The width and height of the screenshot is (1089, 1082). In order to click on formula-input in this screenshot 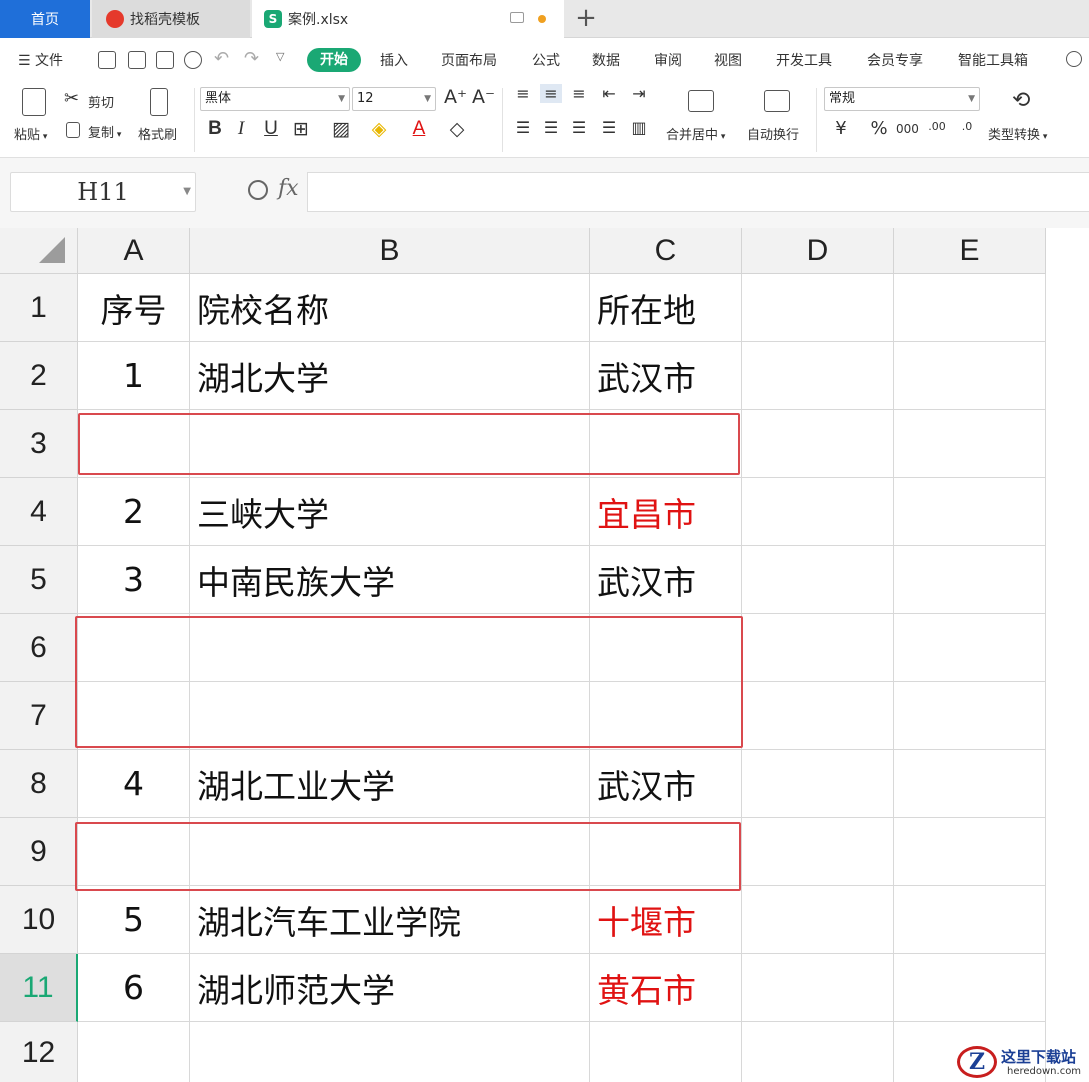, I will do `click(698, 192)`.